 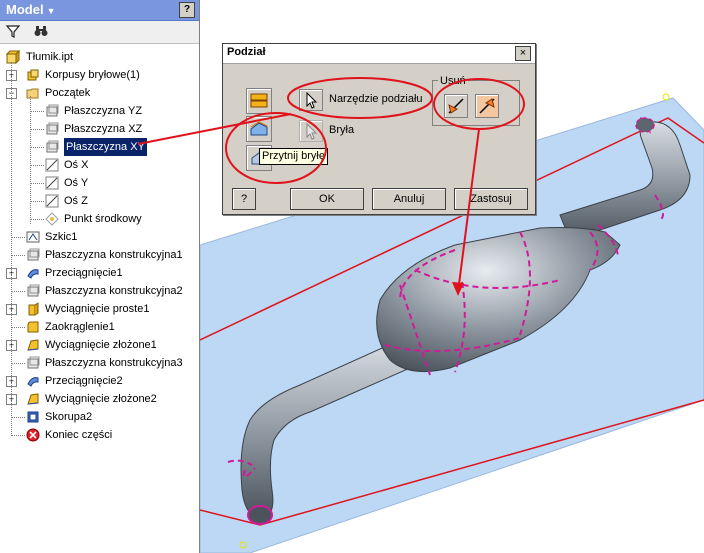 I want to click on tree-item: + Wyciągnięcie złożone1, so click(x=99, y=345).